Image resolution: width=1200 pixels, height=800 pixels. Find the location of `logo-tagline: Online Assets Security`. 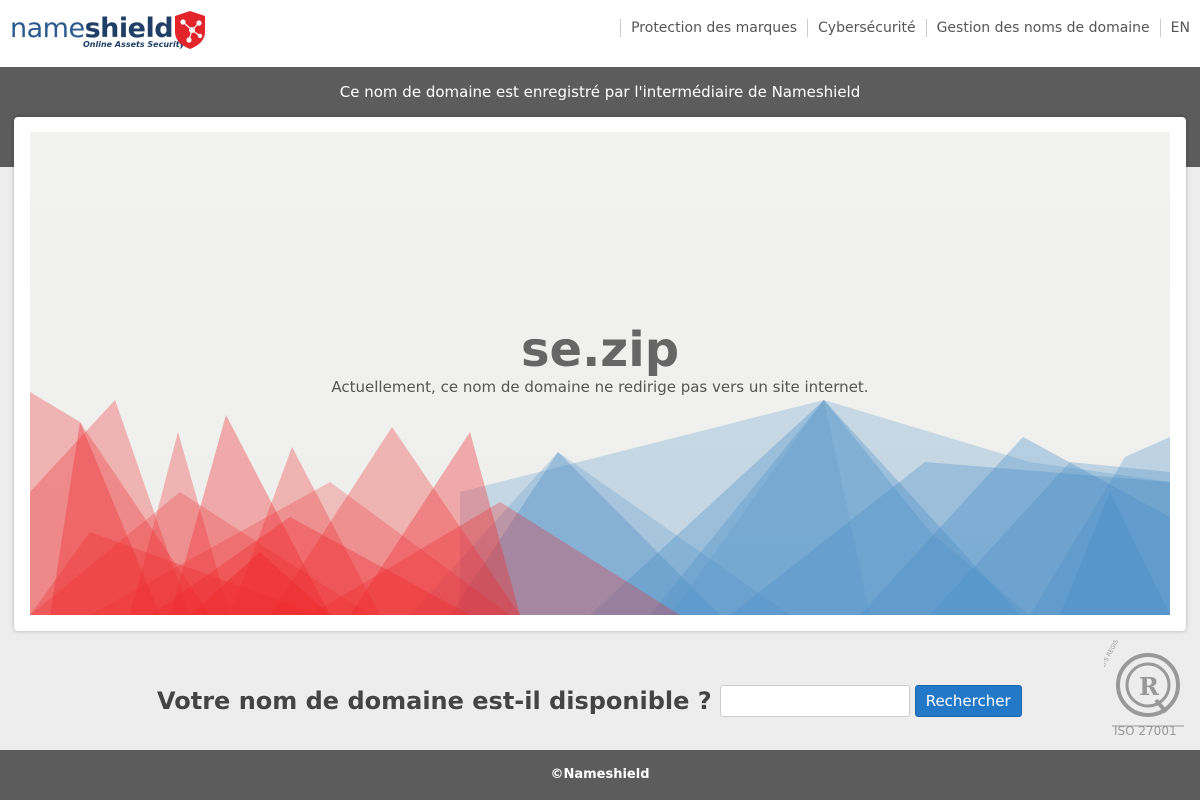

logo-tagline: Online Assets Security is located at coordinates (134, 44).